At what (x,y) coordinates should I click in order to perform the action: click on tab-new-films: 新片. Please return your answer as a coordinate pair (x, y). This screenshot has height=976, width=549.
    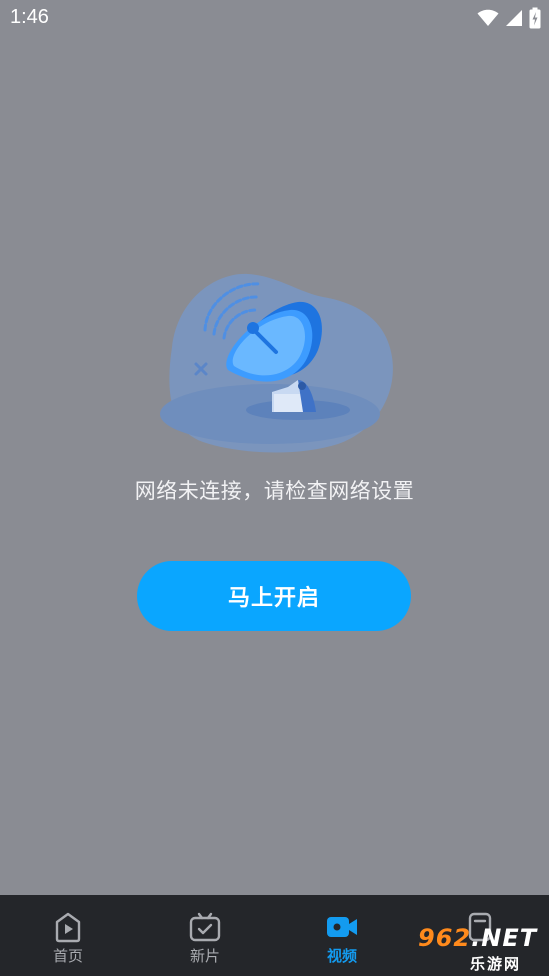
    Looking at the image, I should click on (205, 935).